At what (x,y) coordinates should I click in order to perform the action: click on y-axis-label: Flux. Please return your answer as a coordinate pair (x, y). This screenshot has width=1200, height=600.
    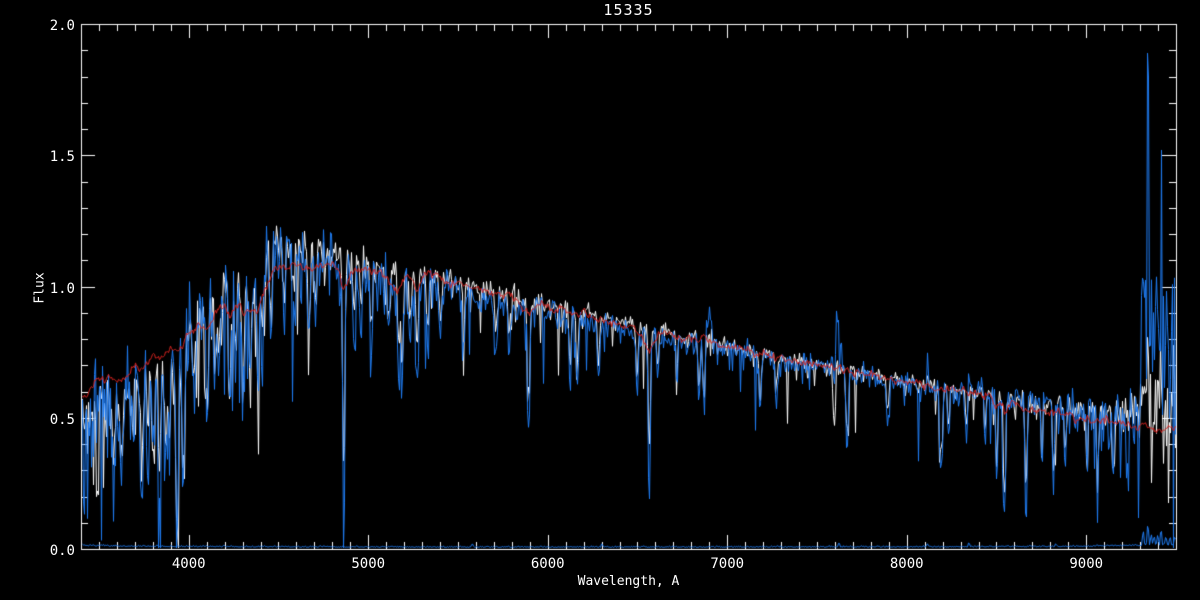
    Looking at the image, I should click on (40, 288).